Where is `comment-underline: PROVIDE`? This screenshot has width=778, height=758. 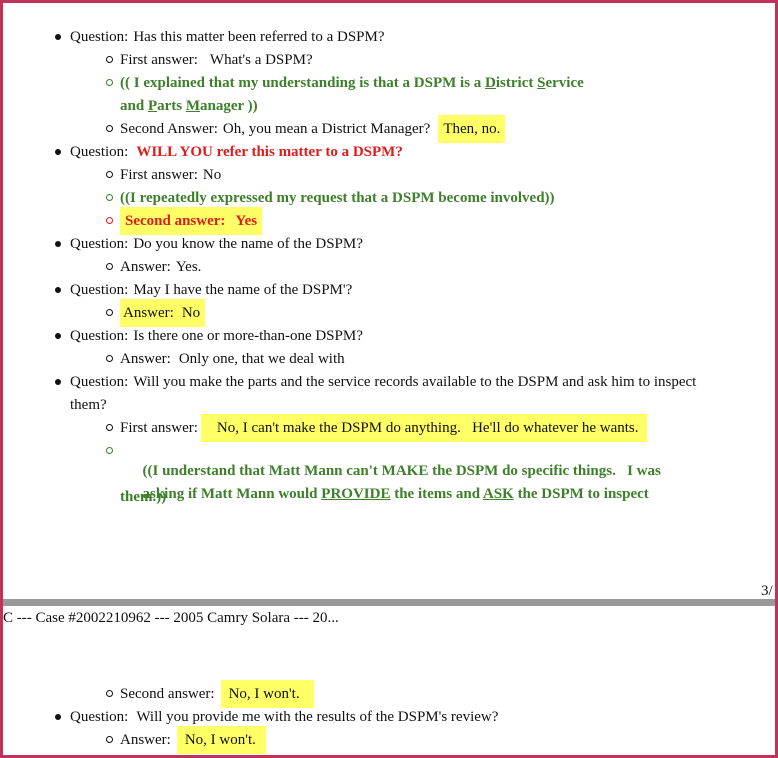
comment-underline: PROVIDE is located at coordinates (356, 494).